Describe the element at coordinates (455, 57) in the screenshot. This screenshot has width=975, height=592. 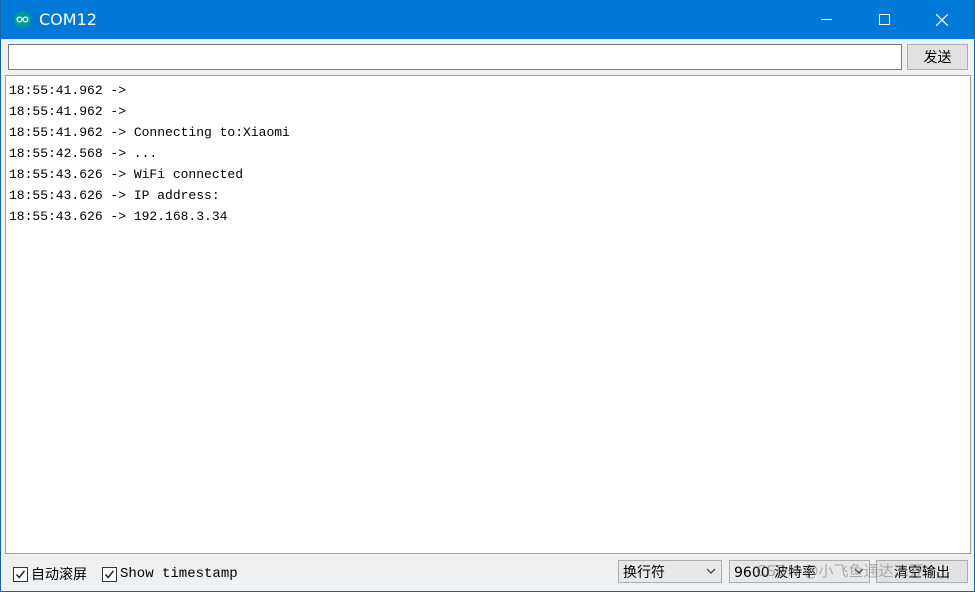
I see `send-input` at that location.